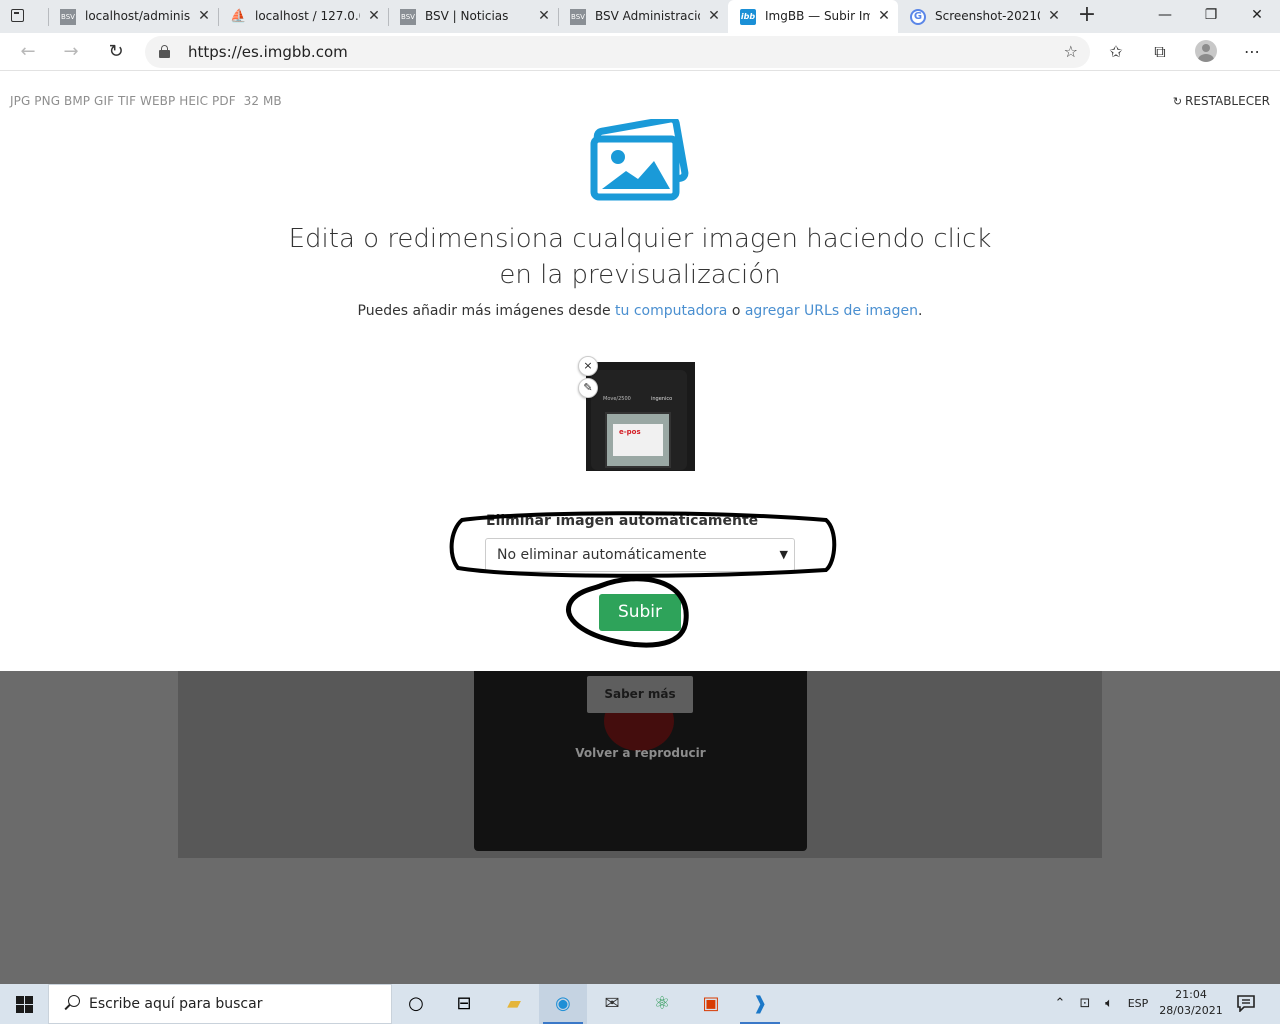  What do you see at coordinates (617, 52) in the screenshot?
I see `address-bar: https://es.imgbb.com ☆` at bounding box center [617, 52].